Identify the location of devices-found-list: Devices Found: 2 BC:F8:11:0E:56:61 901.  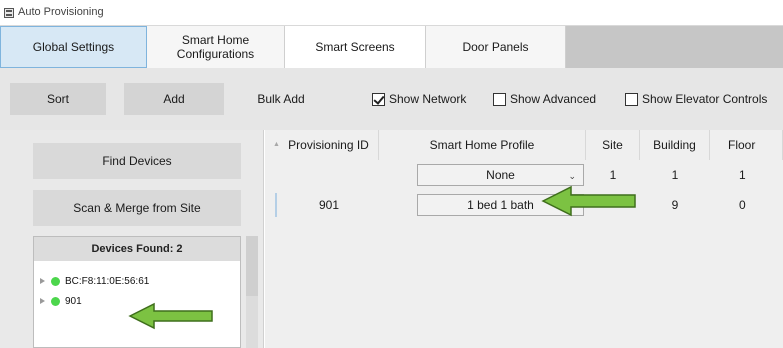
(137, 292).